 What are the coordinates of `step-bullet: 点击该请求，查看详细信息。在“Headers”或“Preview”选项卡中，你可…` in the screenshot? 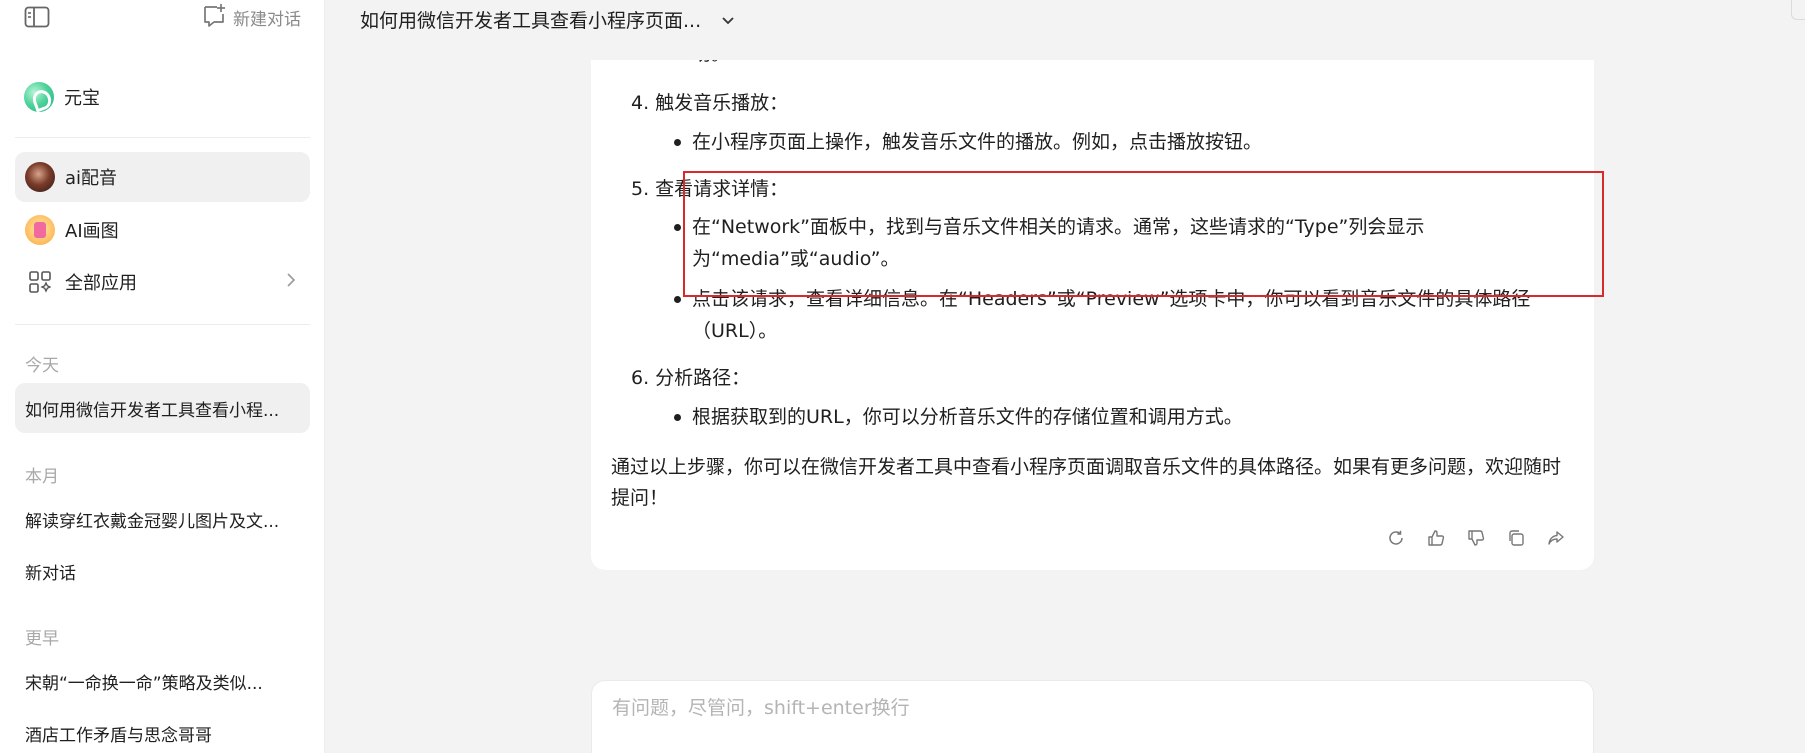 It's located at (1123, 315).